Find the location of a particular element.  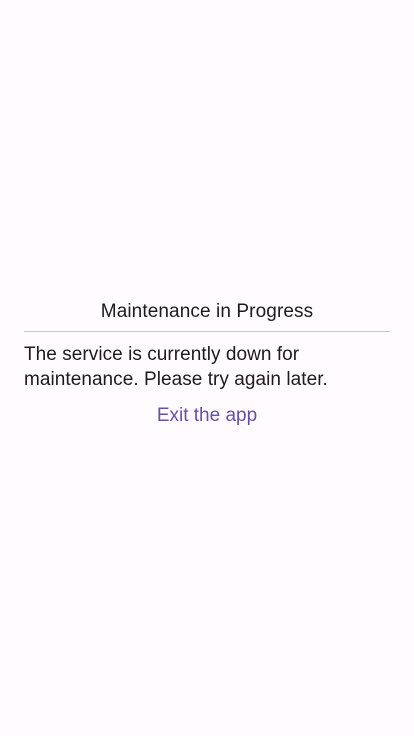

exit-app-button: Exit the app is located at coordinates (207, 416).